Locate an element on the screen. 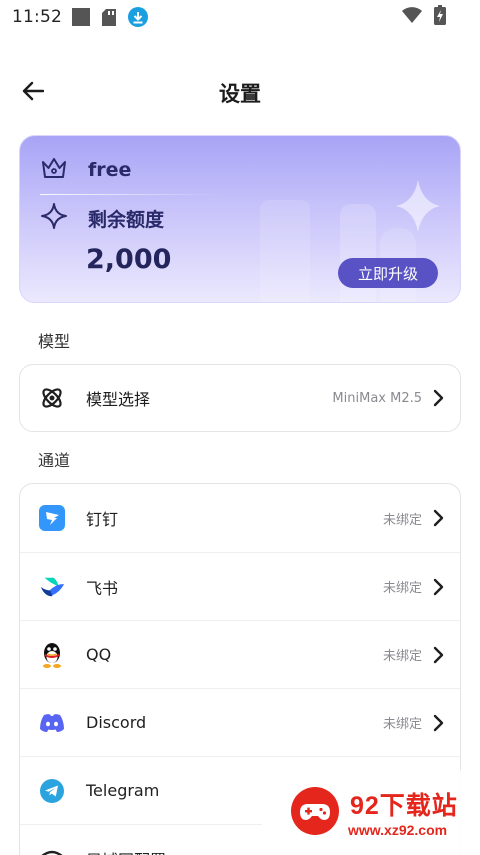 The image size is (480, 855). dingtalk-icon is located at coordinates (52, 518).